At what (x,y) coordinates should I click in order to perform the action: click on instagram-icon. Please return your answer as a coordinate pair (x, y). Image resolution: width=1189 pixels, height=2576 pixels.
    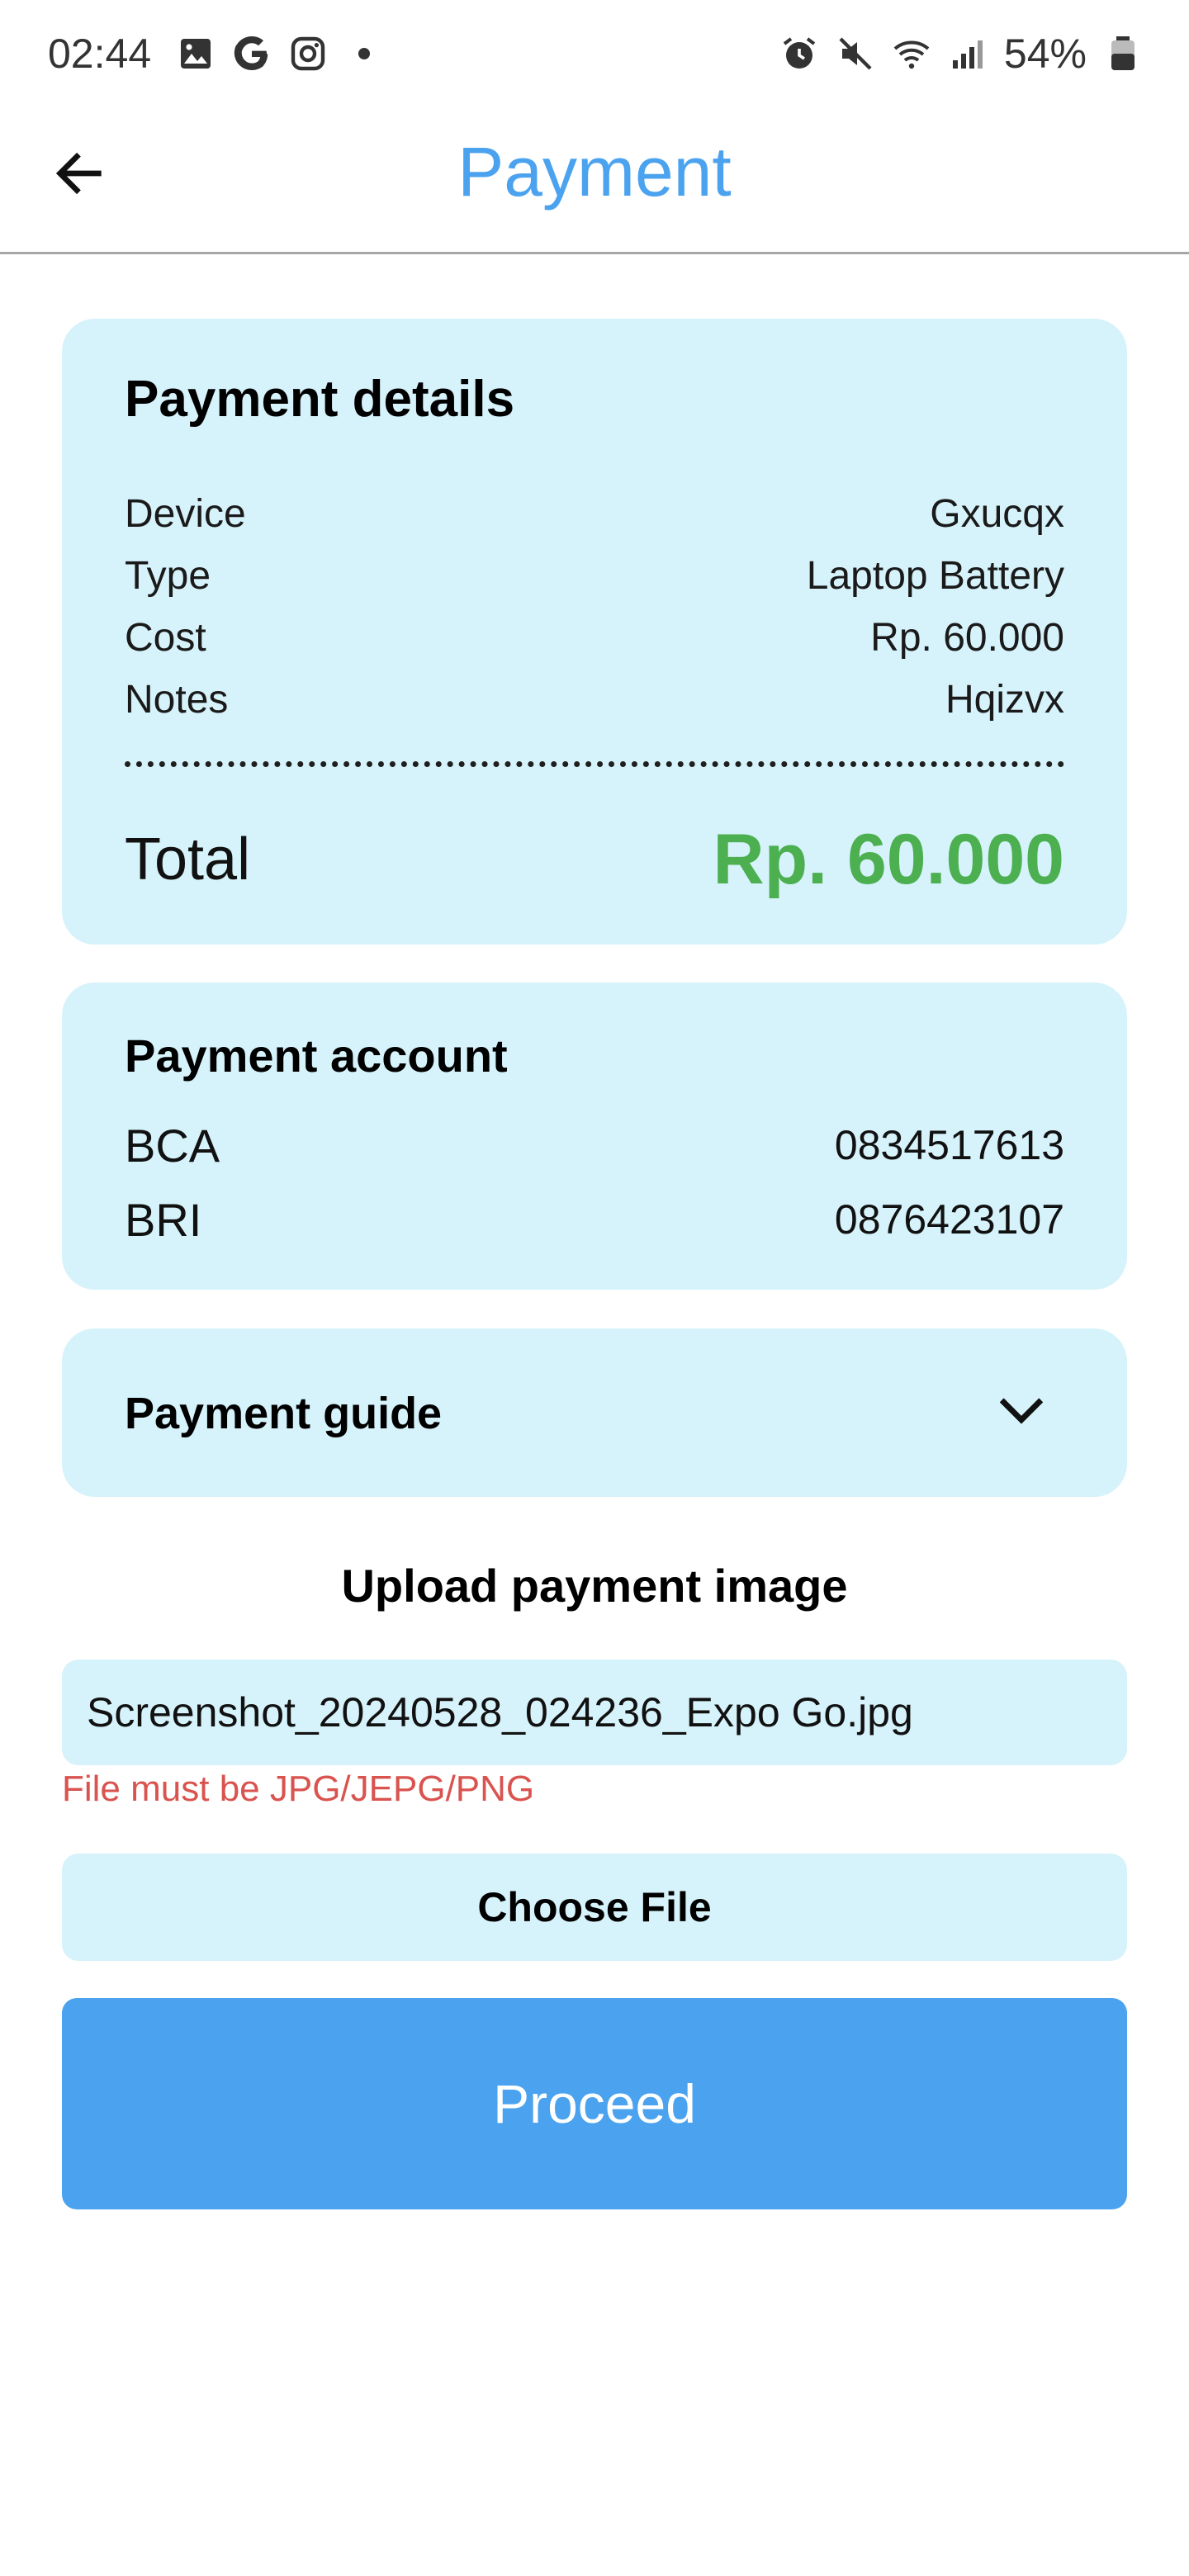
    Looking at the image, I should click on (308, 53).